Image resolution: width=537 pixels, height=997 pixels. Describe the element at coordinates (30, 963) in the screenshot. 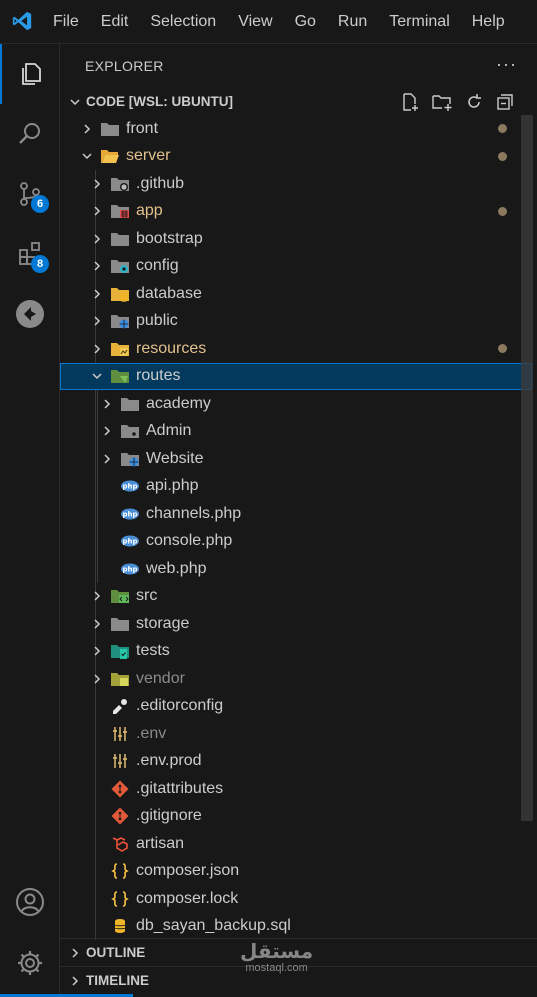

I see `settings-activity-button` at that location.